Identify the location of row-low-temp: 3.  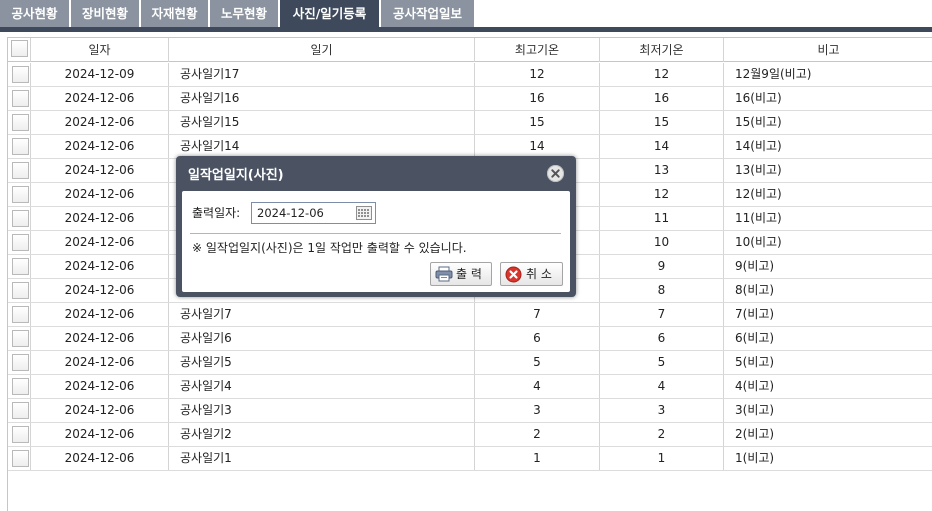
(662, 410).